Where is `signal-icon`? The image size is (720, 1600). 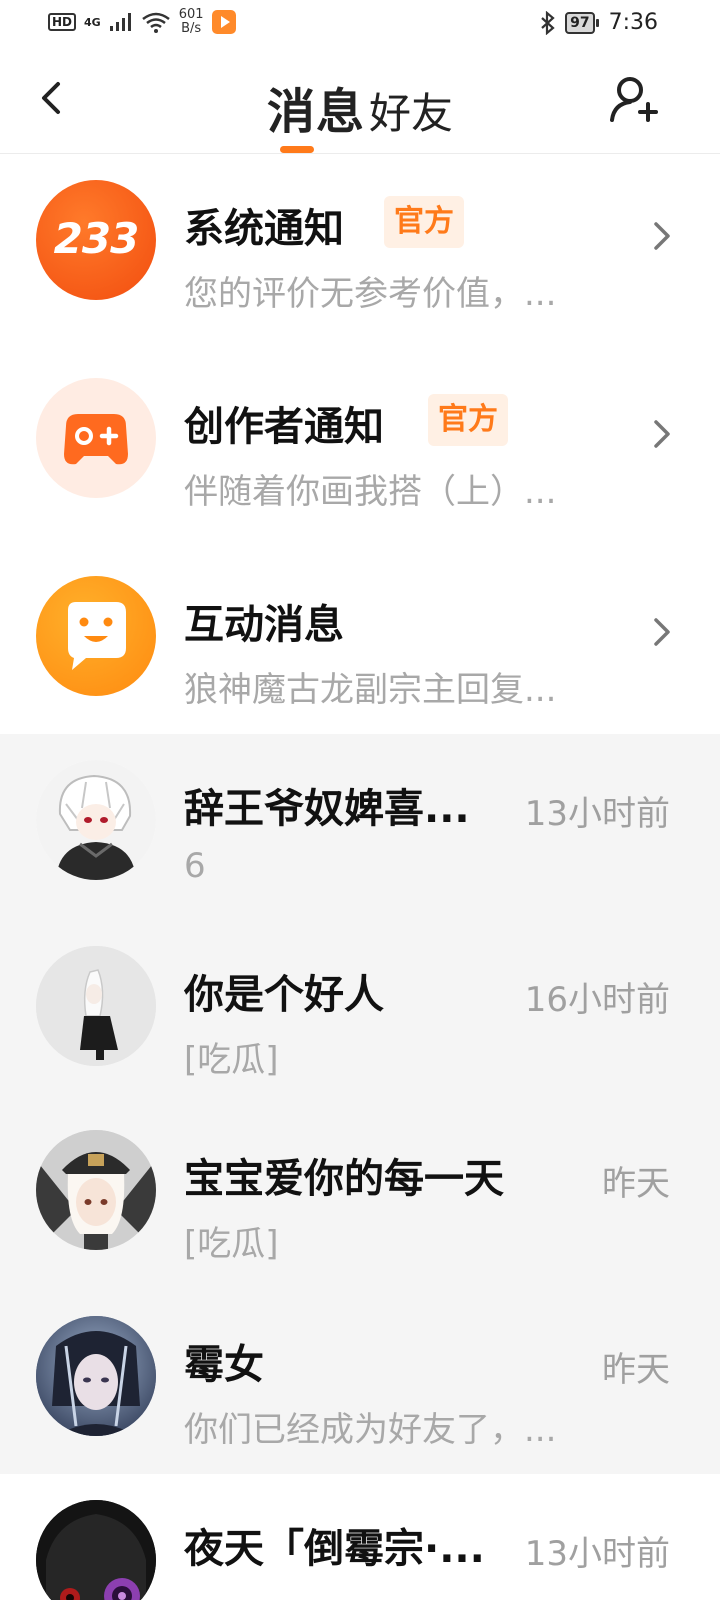 signal-icon is located at coordinates (120, 22).